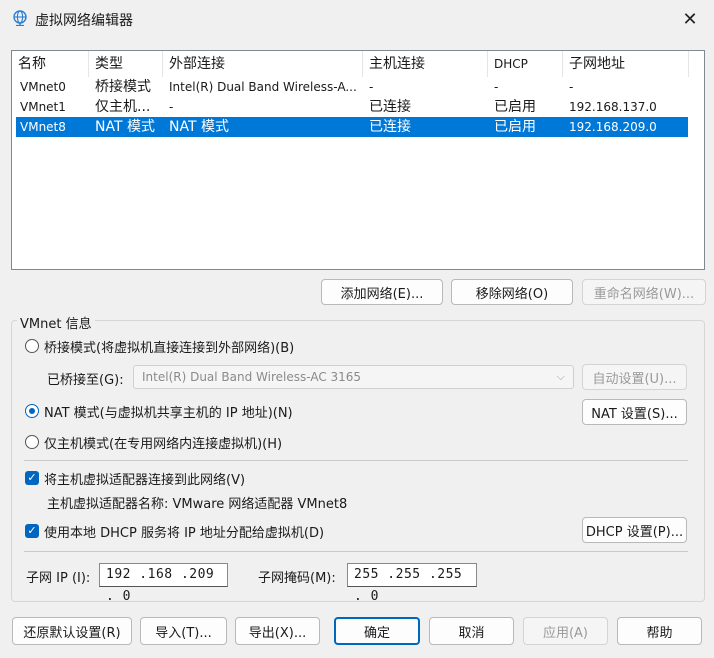  I want to click on subnet-ip-label: 子网 IP (I):, so click(58, 578).